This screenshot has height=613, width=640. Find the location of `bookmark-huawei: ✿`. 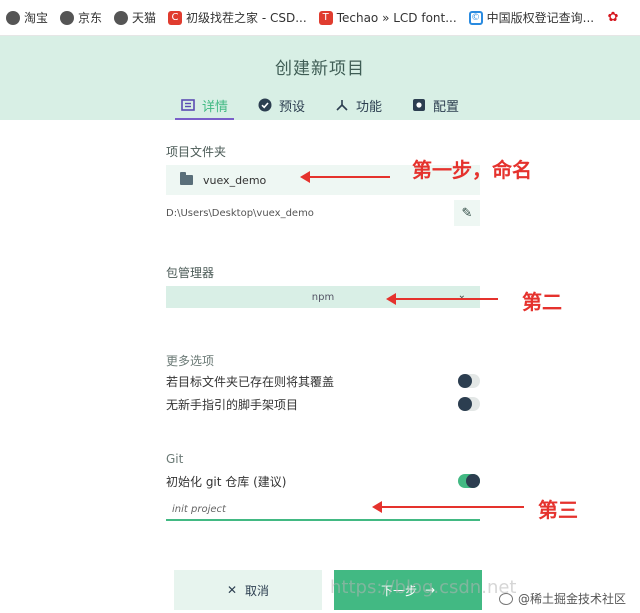

bookmark-huawei: ✿ is located at coordinates (613, 17).